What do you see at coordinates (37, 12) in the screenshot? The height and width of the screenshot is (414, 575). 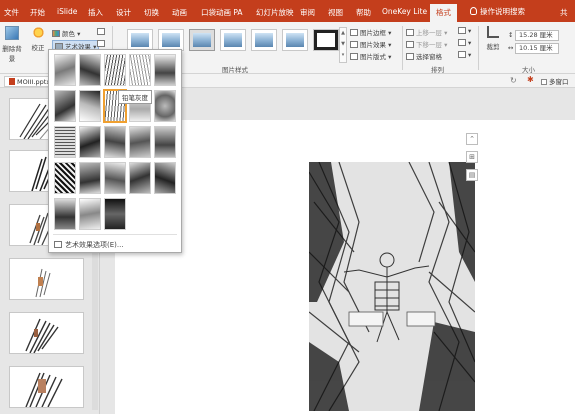 I see `tab-home: 开始` at bounding box center [37, 12].